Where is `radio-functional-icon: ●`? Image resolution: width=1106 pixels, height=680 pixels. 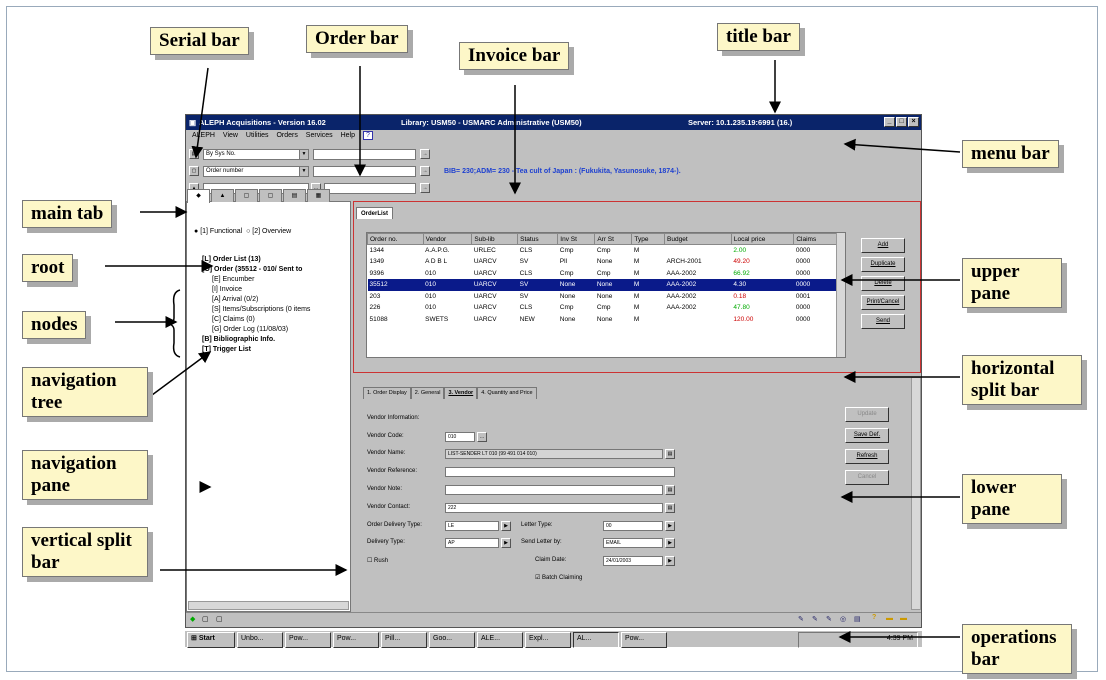 radio-functional-icon: ● is located at coordinates (196, 231).